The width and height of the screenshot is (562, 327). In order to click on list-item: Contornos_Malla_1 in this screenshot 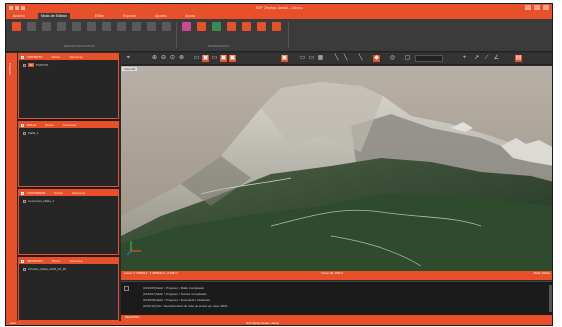, I will do `click(68, 201)`.